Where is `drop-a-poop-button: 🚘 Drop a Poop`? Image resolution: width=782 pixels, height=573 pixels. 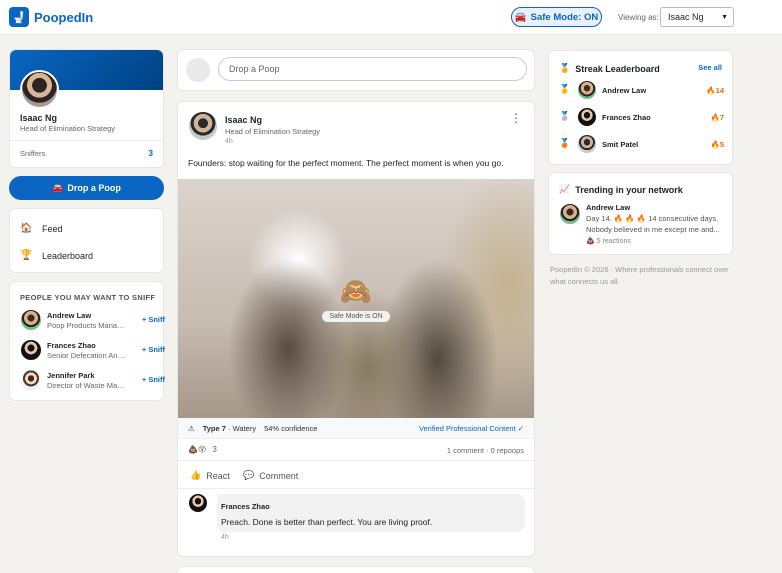 drop-a-poop-button: 🚘 Drop a Poop is located at coordinates (86, 188).